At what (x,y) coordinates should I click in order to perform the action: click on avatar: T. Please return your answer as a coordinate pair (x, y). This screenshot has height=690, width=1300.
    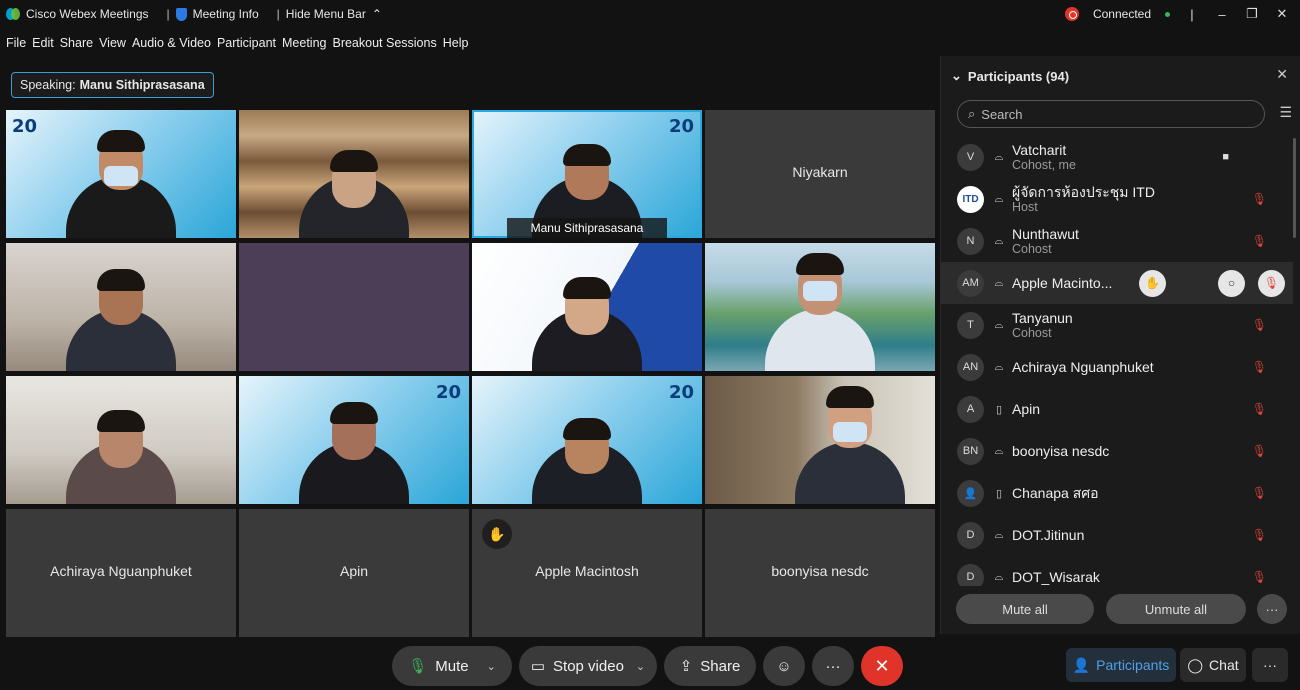
    Looking at the image, I should click on (970, 325).